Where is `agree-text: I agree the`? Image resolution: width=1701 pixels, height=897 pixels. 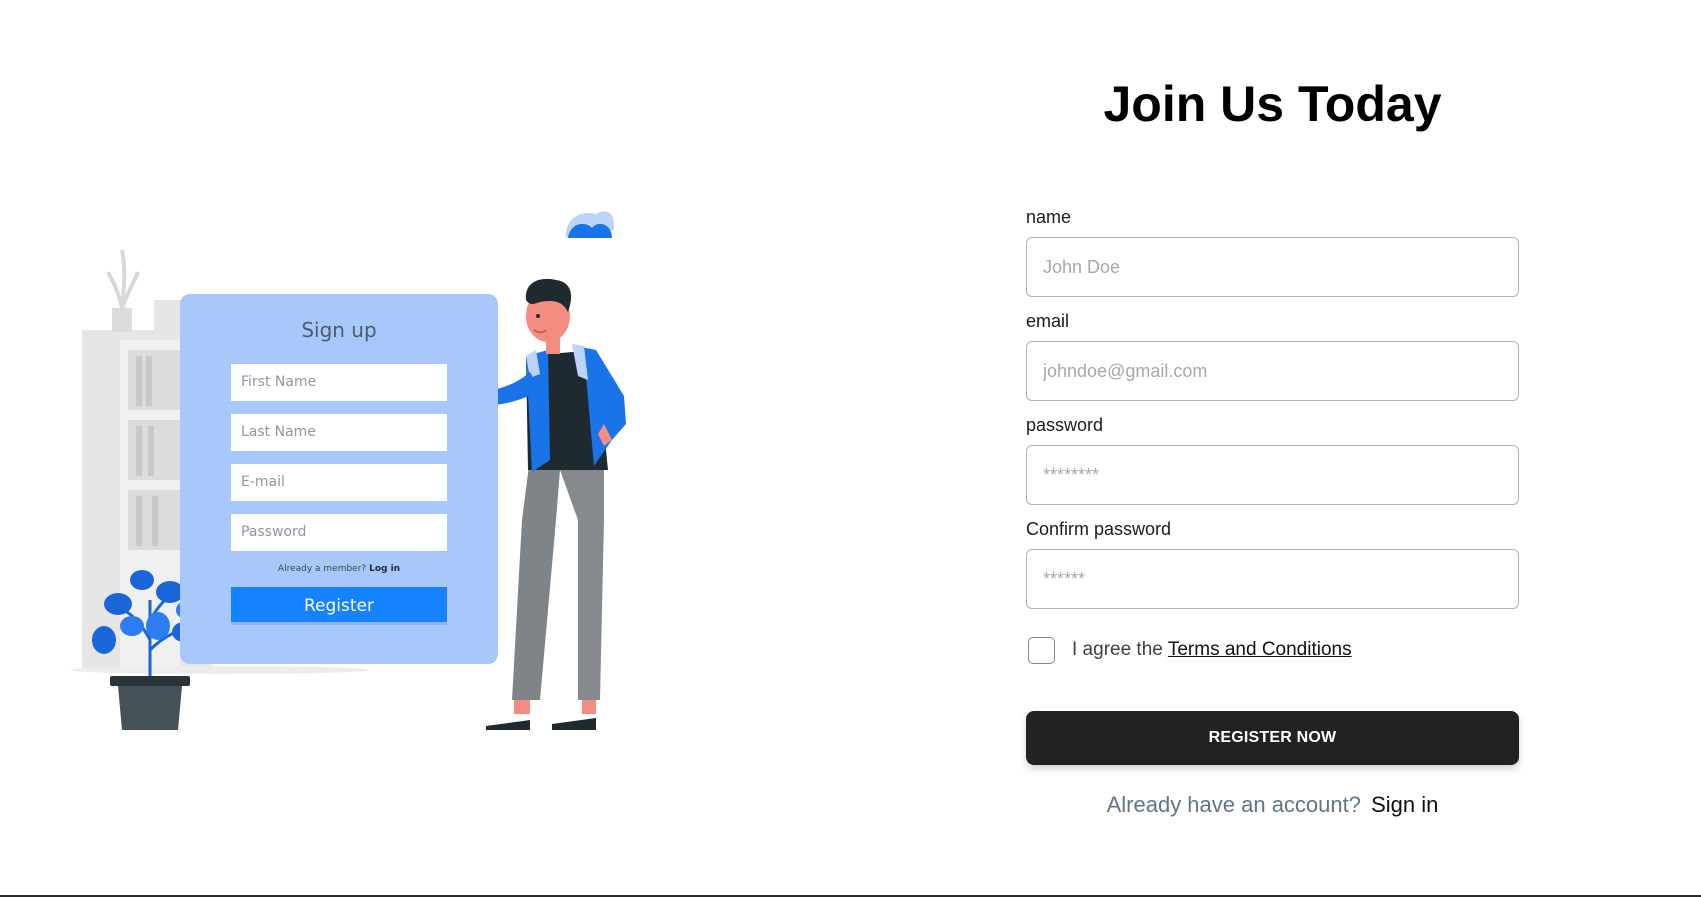
agree-text: I agree the is located at coordinates (1117, 649).